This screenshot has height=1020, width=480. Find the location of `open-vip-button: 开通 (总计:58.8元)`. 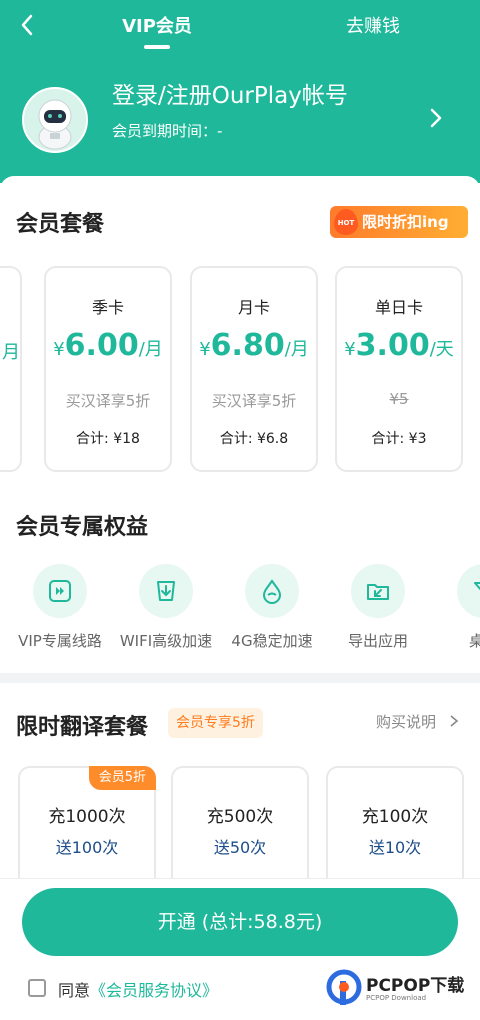

open-vip-button: 开通 (总计:58.8元) is located at coordinates (240, 922).